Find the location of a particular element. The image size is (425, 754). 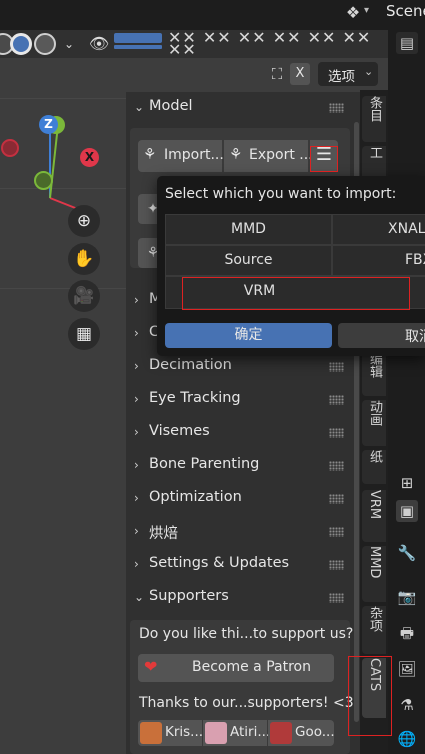

import-icon: ⚘ is located at coordinates (150, 154).